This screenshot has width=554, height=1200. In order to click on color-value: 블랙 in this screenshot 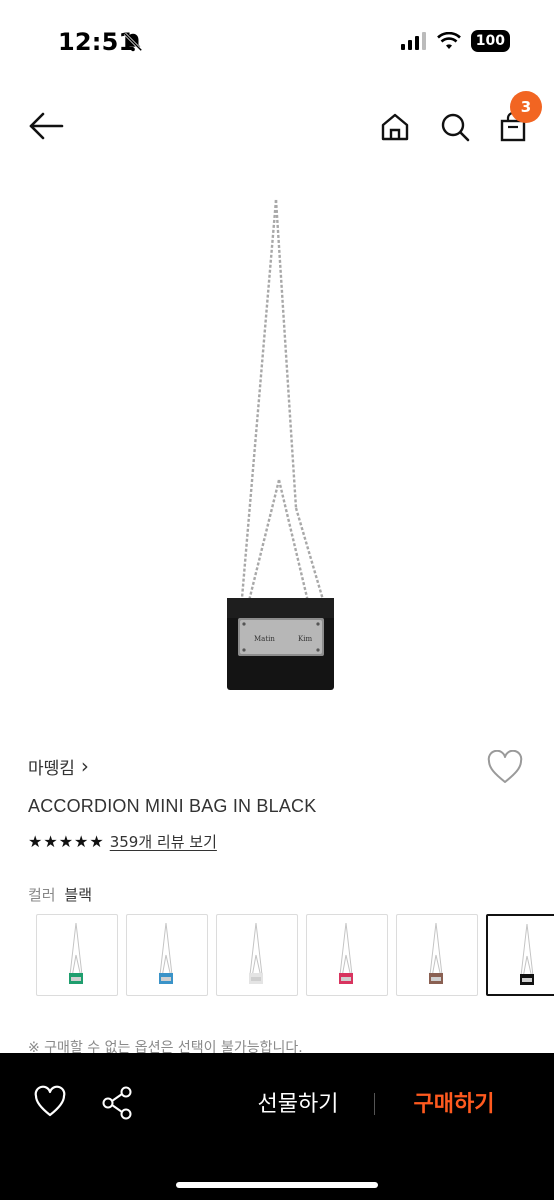, I will do `click(78, 895)`.